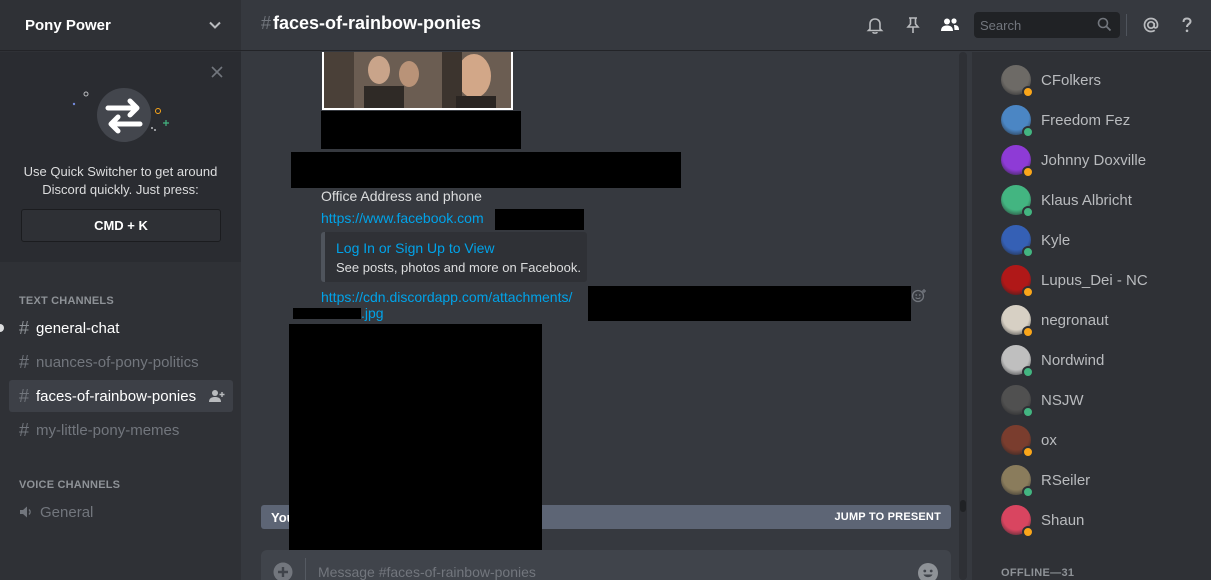 The height and width of the screenshot is (580, 1211). What do you see at coordinates (919, 296) in the screenshot?
I see `add-reaction-icon` at bounding box center [919, 296].